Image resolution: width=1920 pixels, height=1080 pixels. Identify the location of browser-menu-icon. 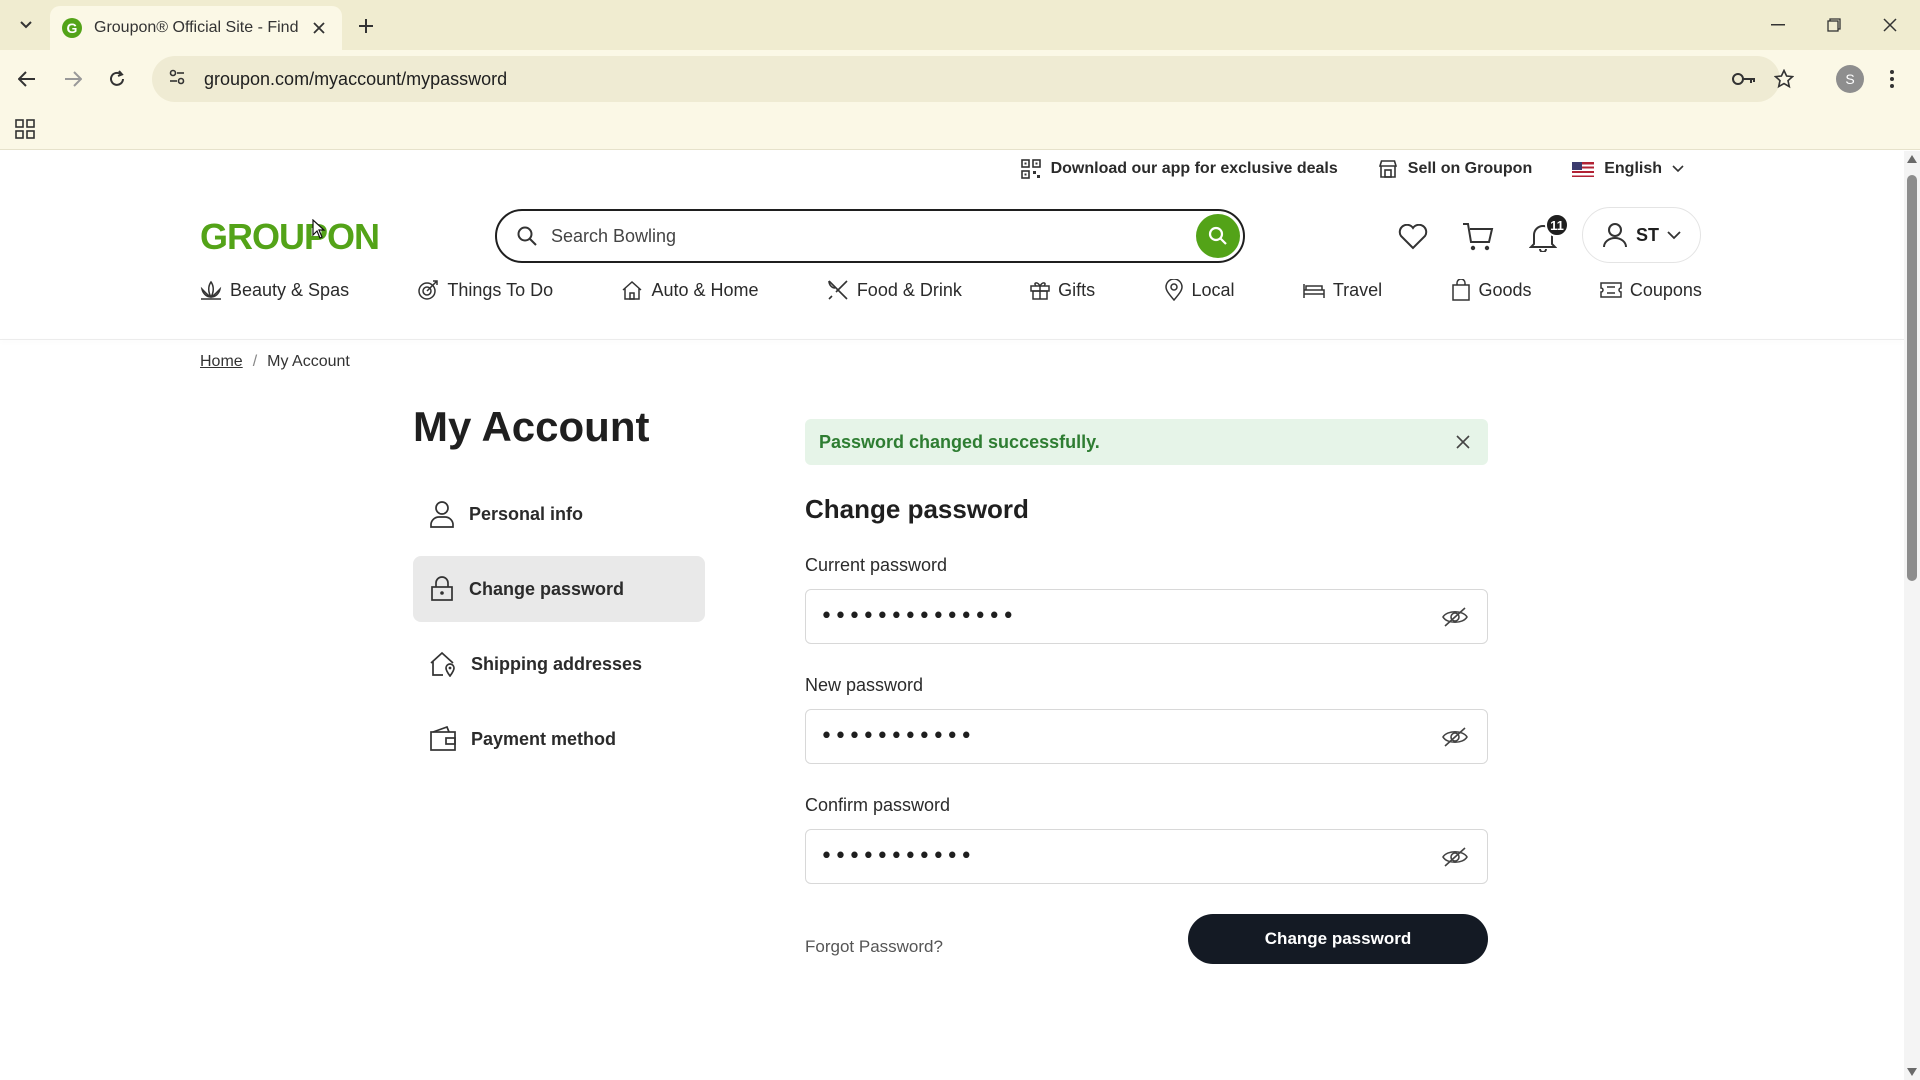
(1892, 79).